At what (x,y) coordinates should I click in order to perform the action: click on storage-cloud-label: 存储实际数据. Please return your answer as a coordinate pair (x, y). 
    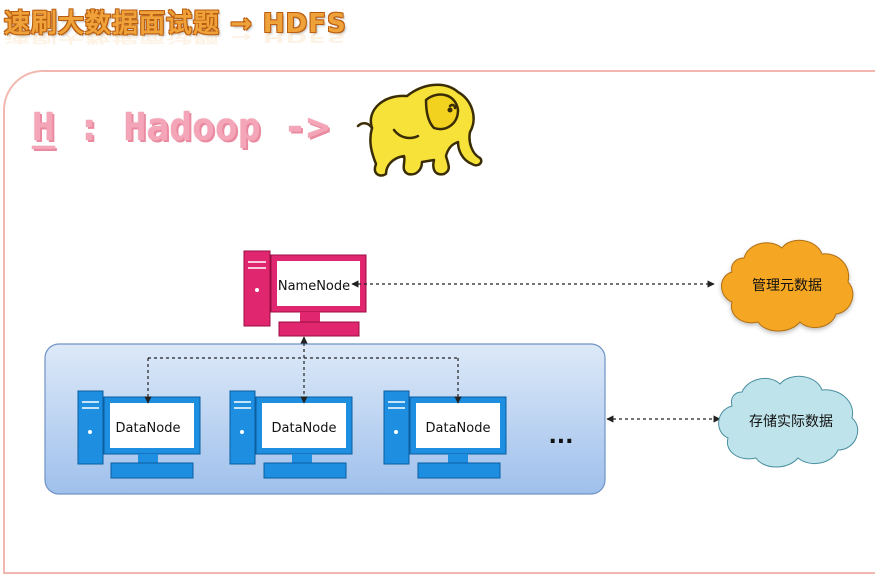
    Looking at the image, I should click on (791, 422).